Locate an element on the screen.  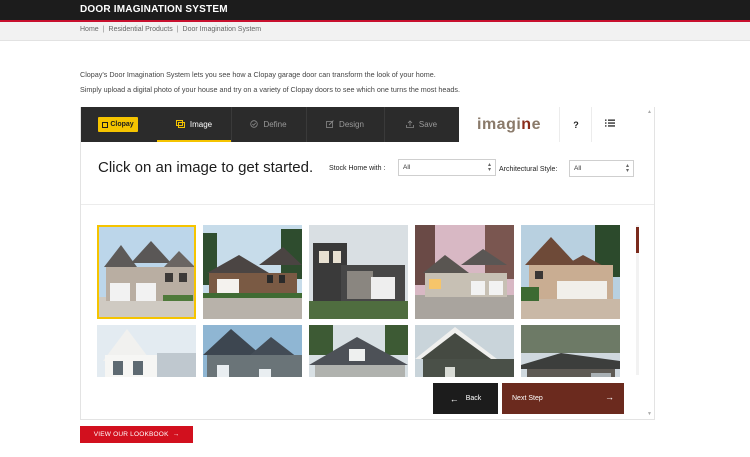
app-scrollbar: ▲ ▼ is located at coordinates (650, 263).